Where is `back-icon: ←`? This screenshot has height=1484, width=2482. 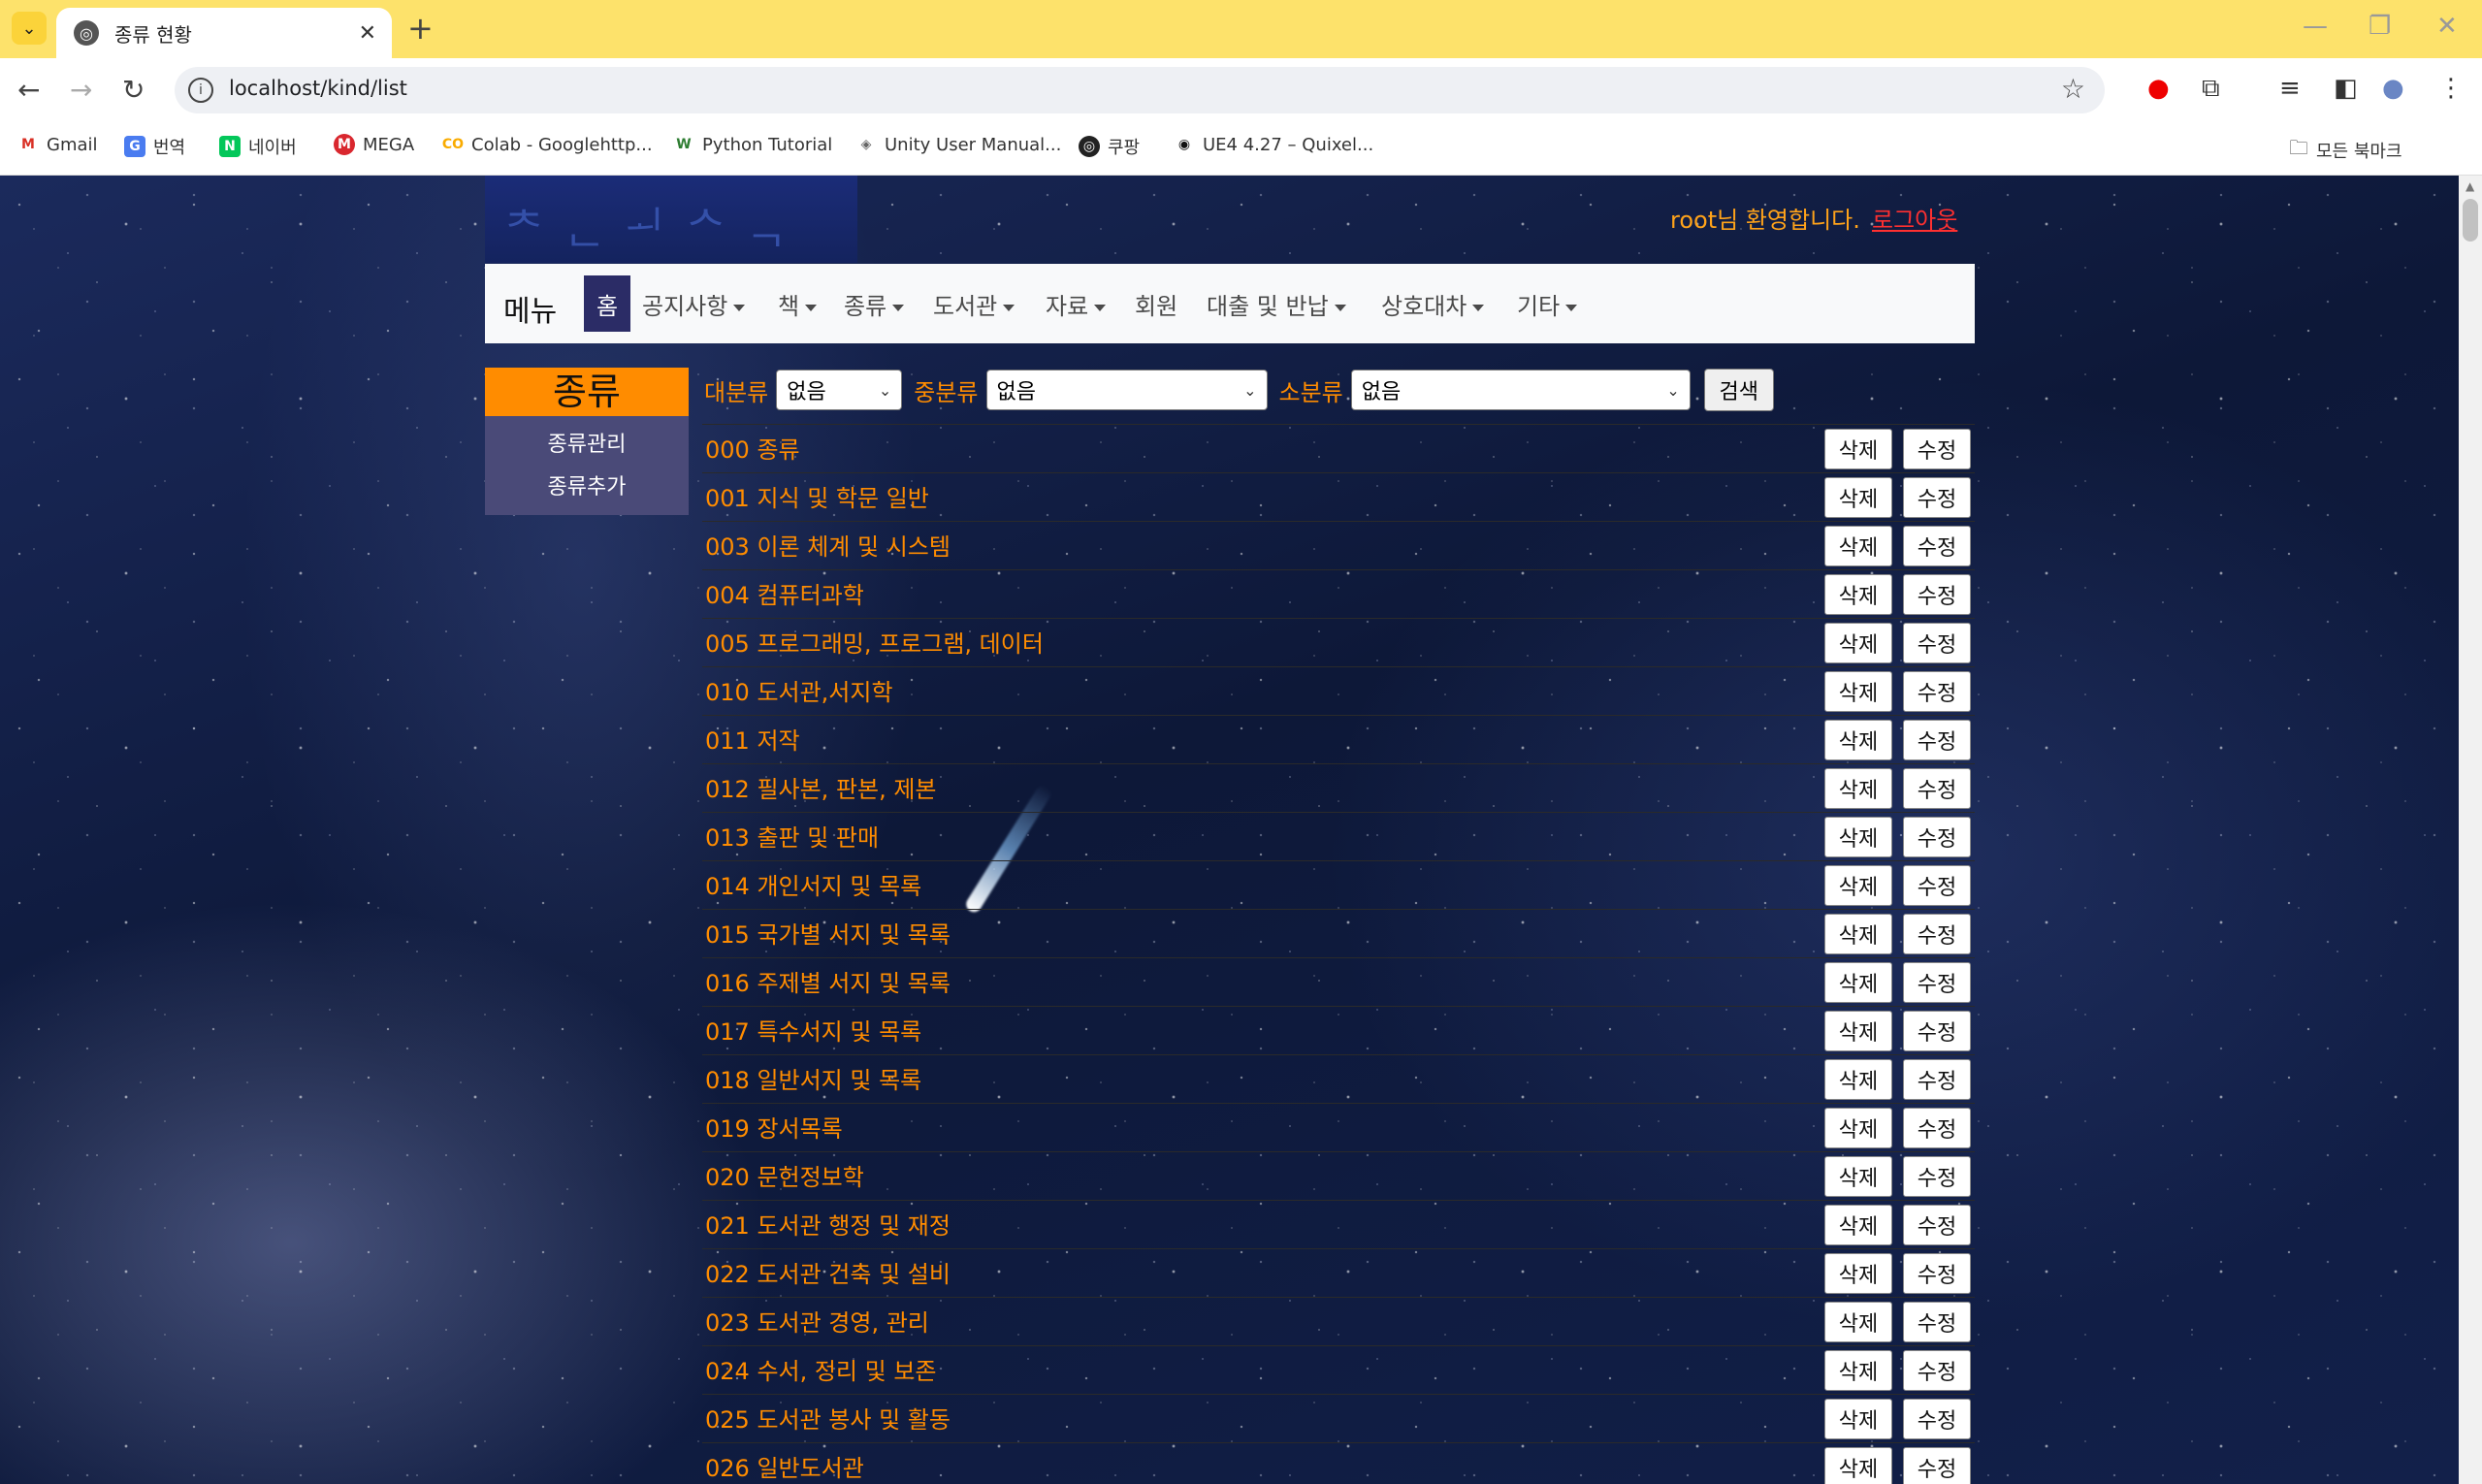
back-icon: ← is located at coordinates (28, 90).